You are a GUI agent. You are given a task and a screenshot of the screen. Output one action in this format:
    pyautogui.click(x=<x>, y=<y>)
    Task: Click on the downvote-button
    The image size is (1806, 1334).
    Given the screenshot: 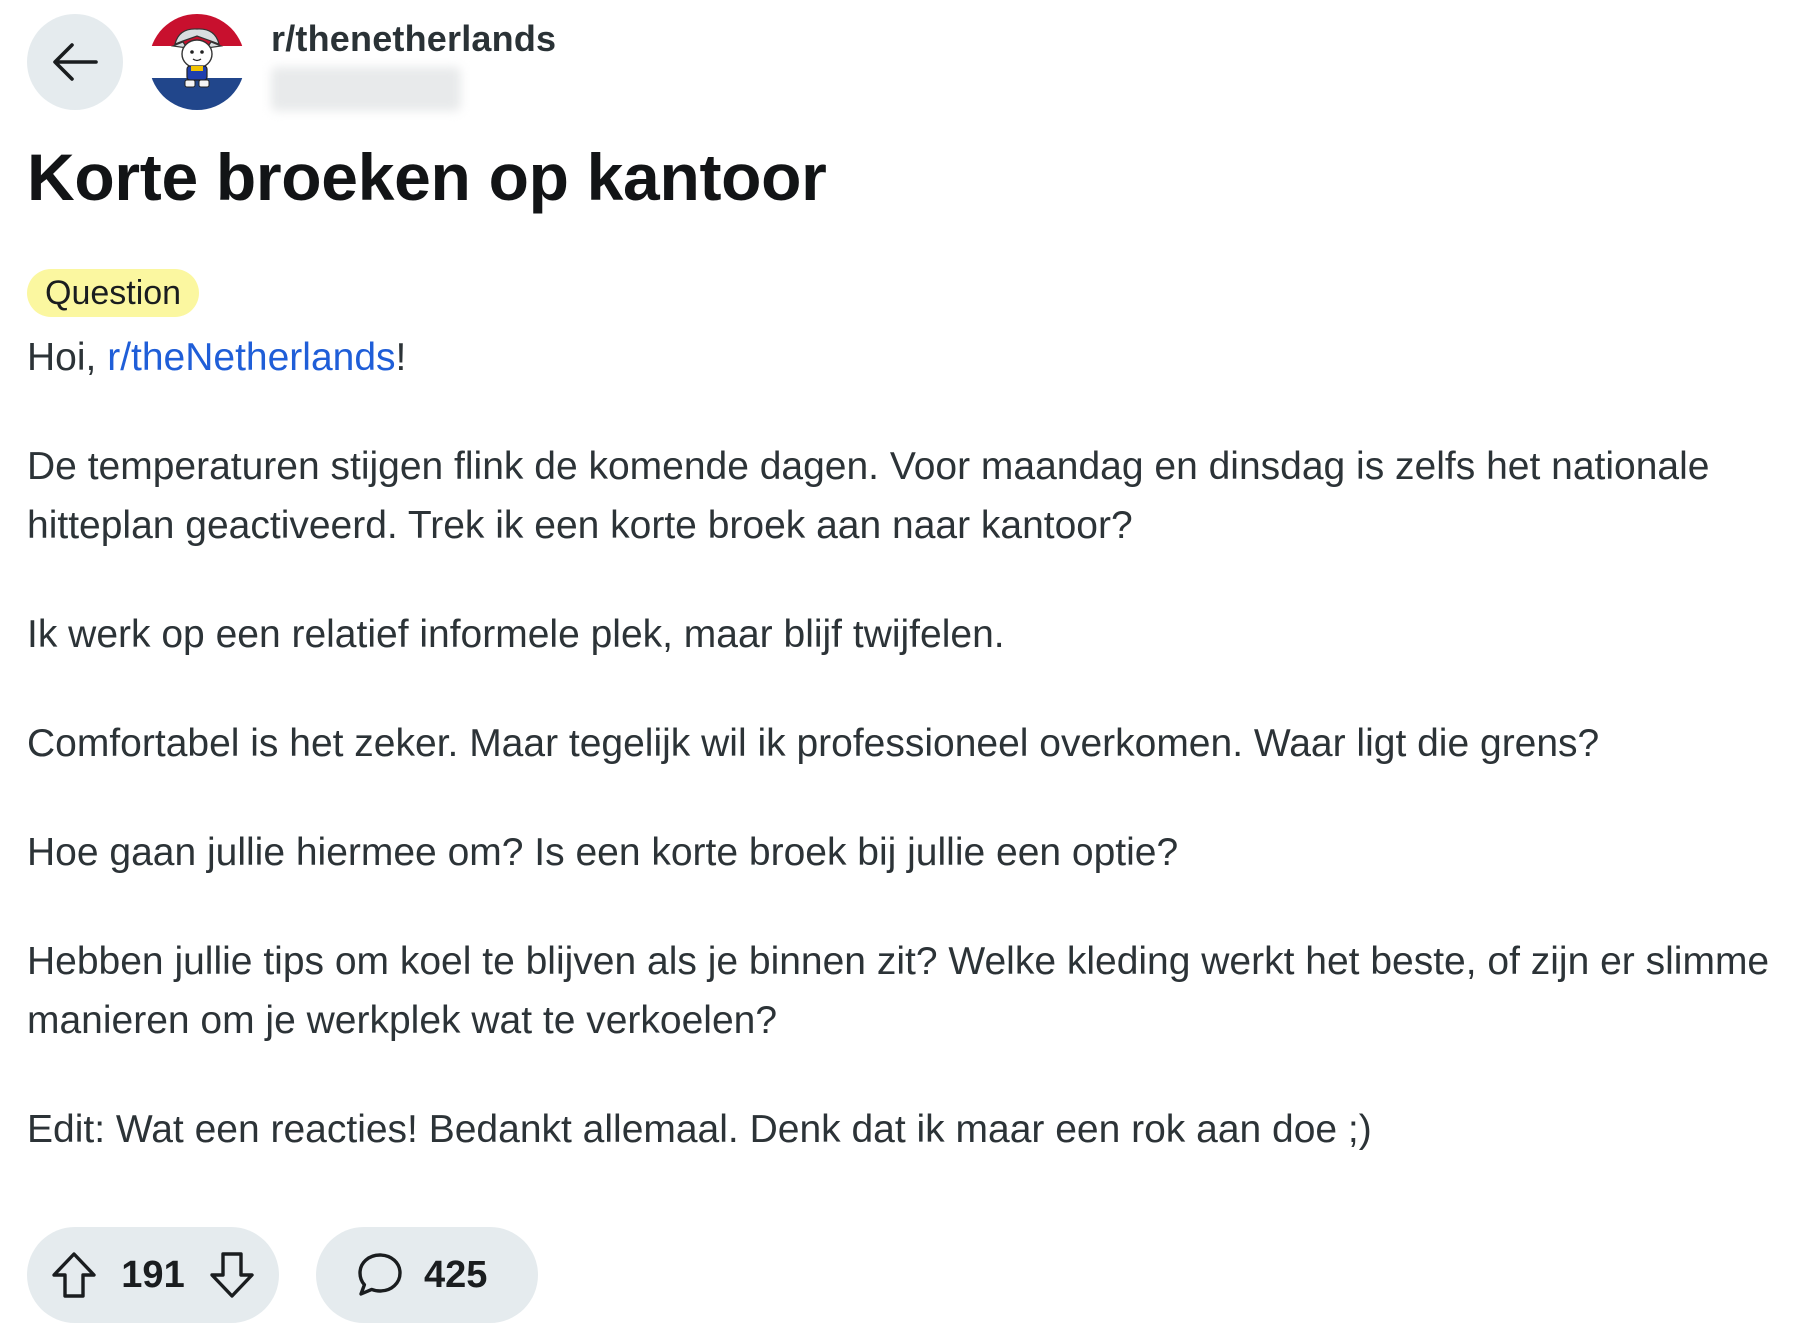 What is the action you would take?
    pyautogui.click(x=232, y=1275)
    